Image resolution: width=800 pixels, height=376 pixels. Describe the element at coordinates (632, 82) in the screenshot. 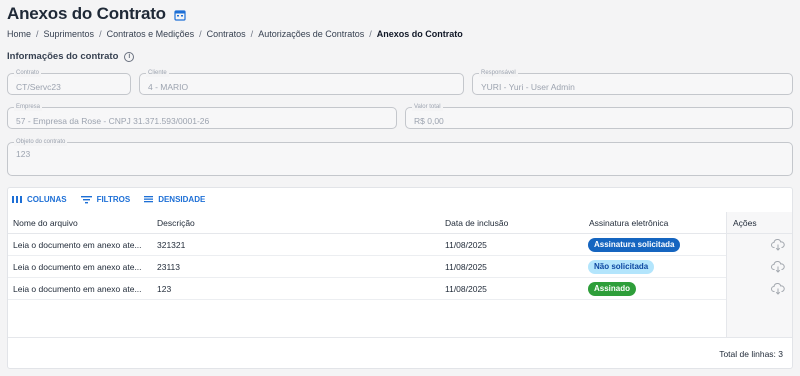

I see `responsavel-field: Responsável YURI - Yuri - User Admin` at that location.